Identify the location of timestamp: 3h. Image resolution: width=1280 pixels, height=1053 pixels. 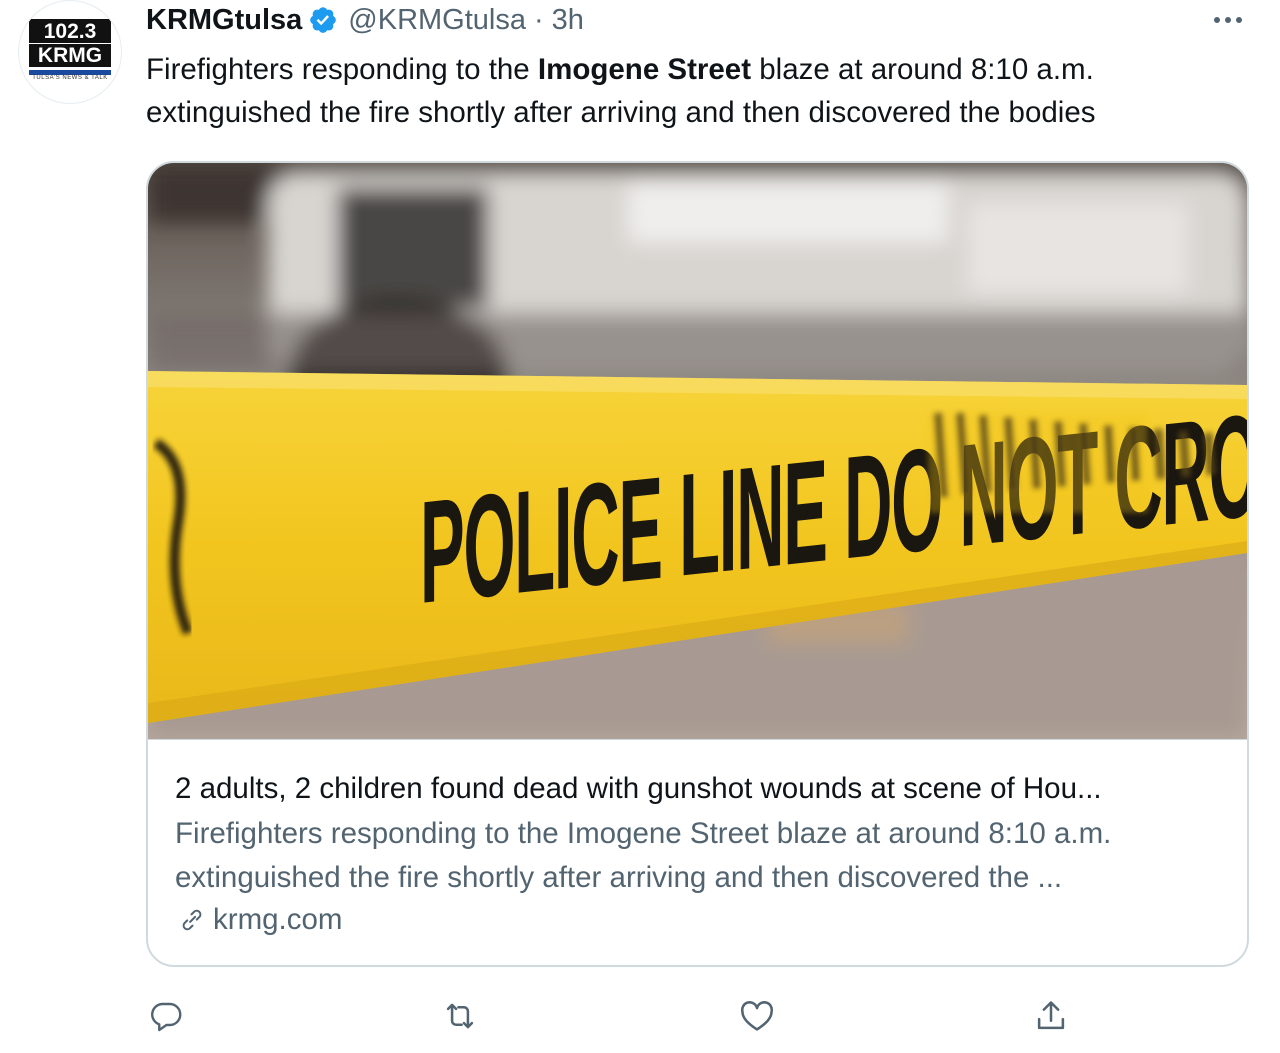
(568, 20).